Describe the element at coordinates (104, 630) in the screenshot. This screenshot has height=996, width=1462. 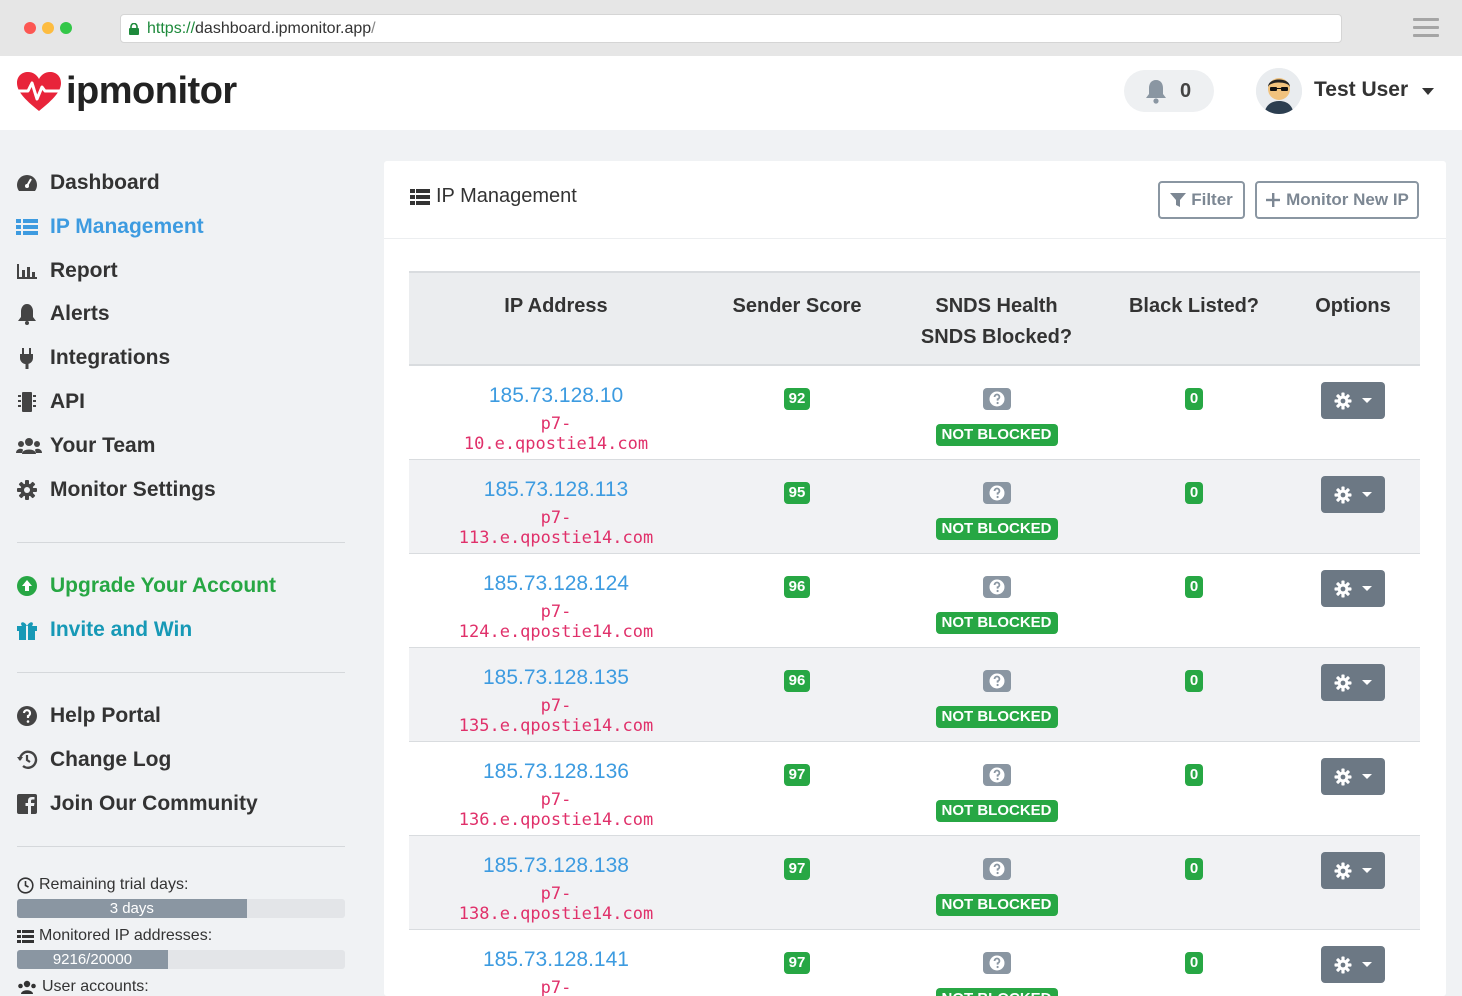
I see `sidebar-item-invite-and-win: Invite and Win` at that location.